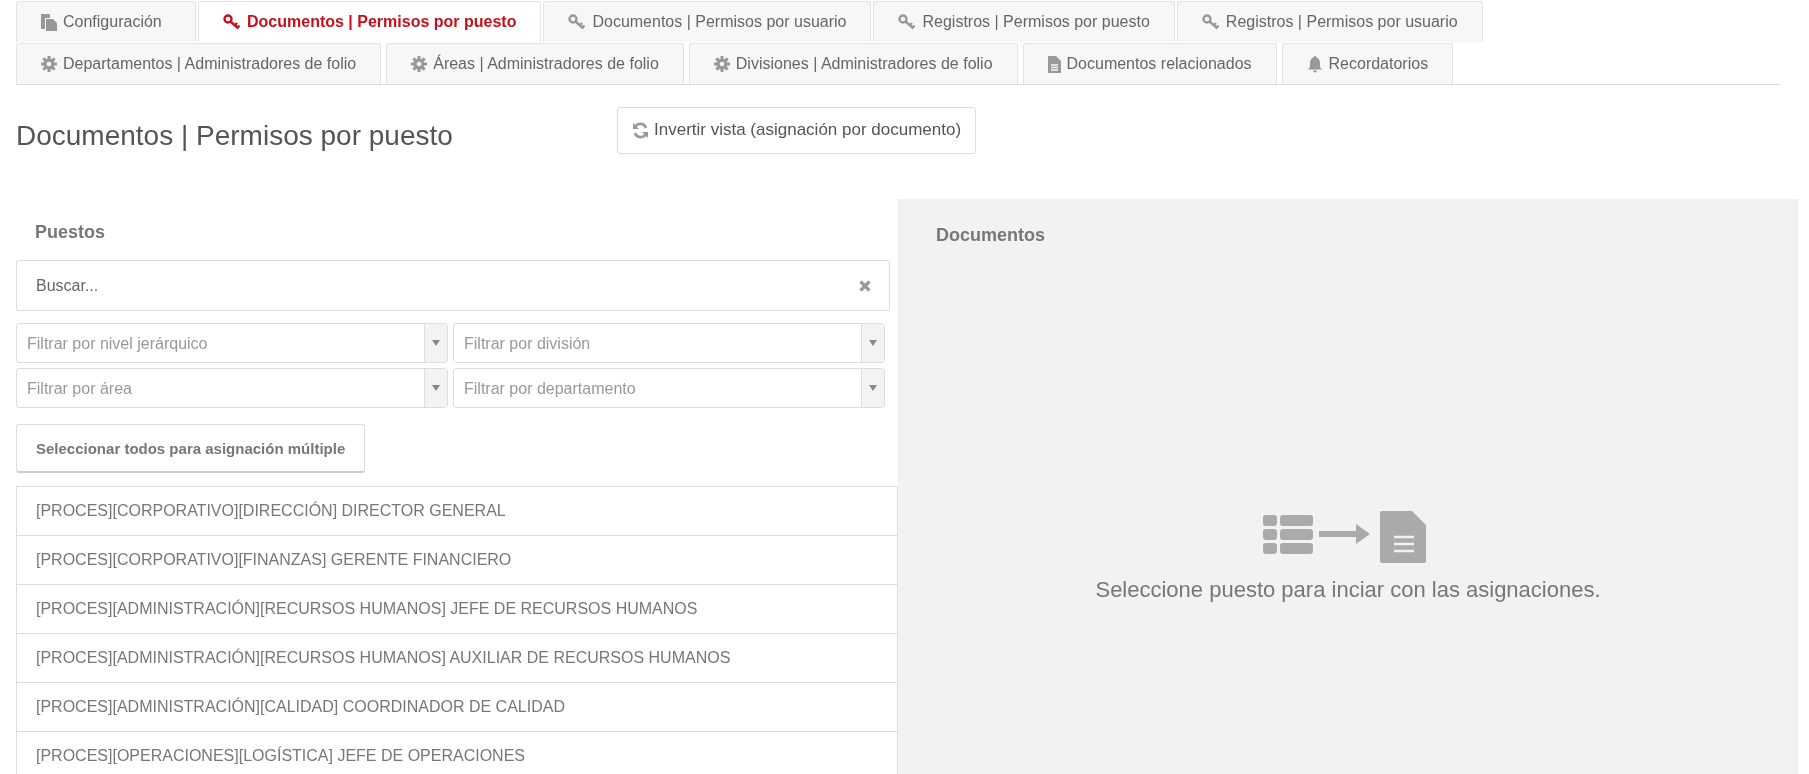 The width and height of the screenshot is (1809, 774). Describe the element at coordinates (457, 560) in the screenshot. I see `position-list-item: [PROCES][CORPORATIVO][FINANZAS] GERENTE FINANCIERO` at that location.